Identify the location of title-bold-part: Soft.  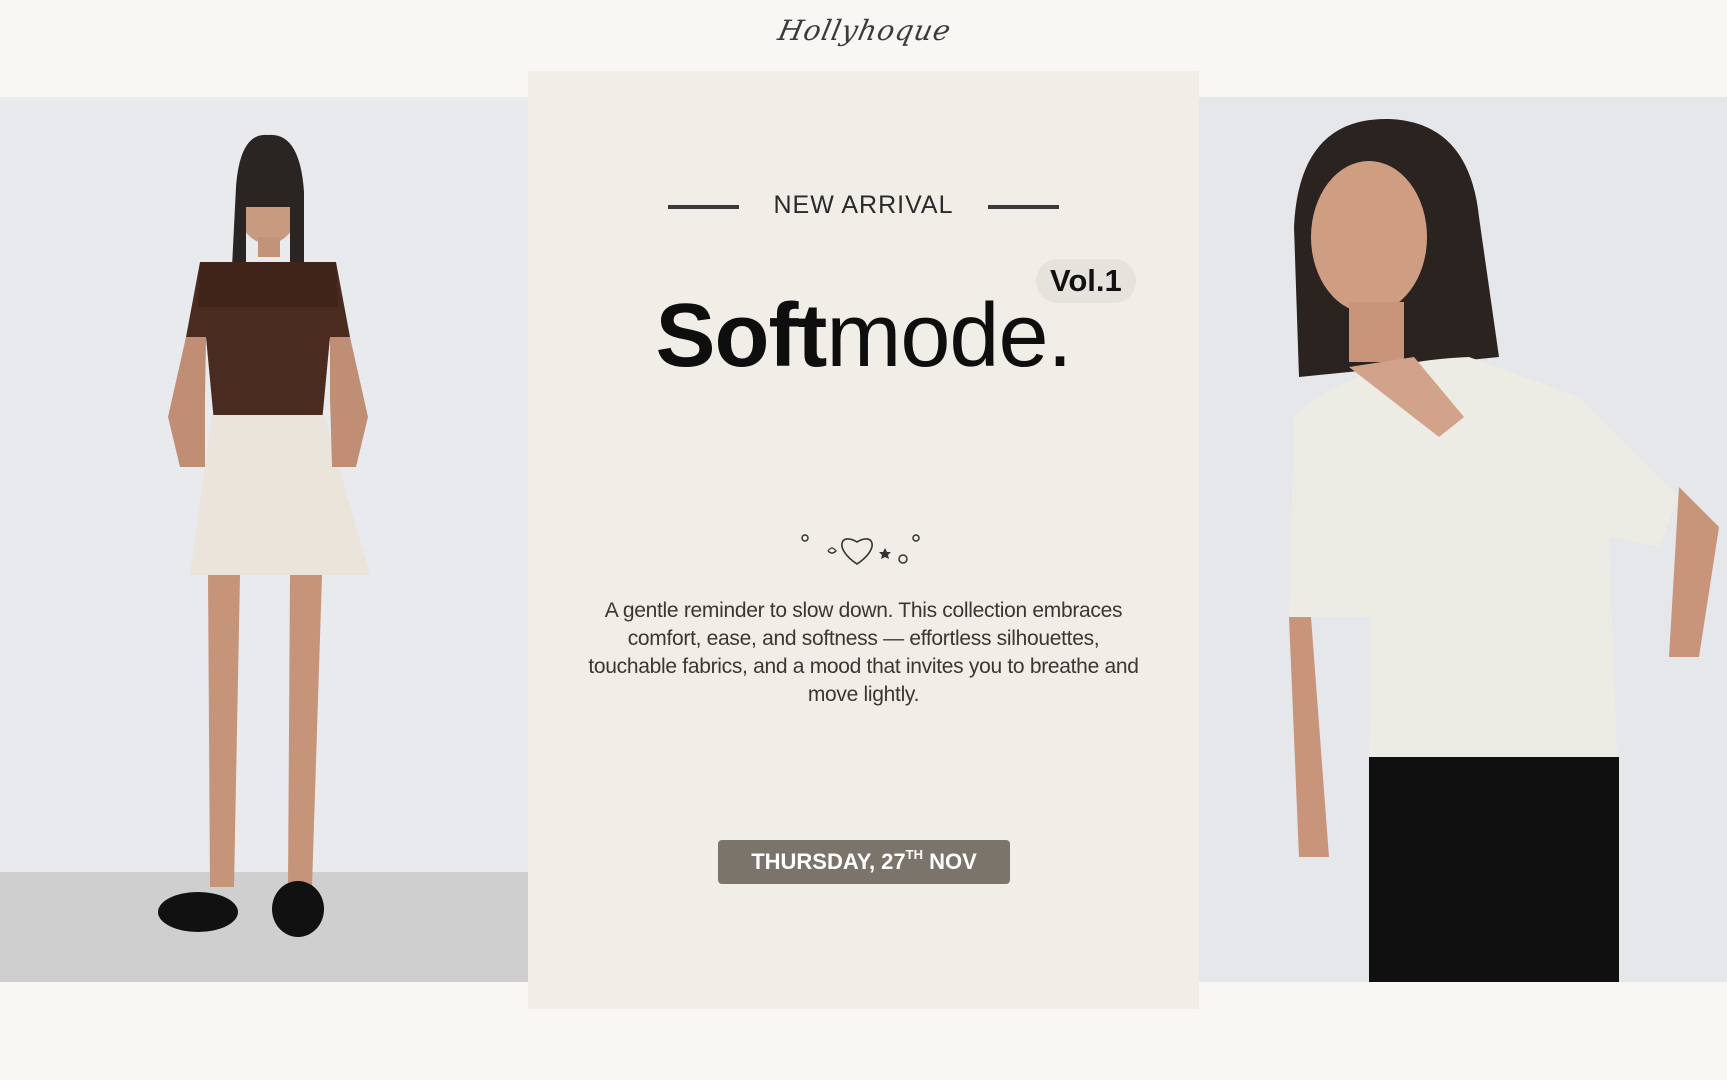
(741, 336).